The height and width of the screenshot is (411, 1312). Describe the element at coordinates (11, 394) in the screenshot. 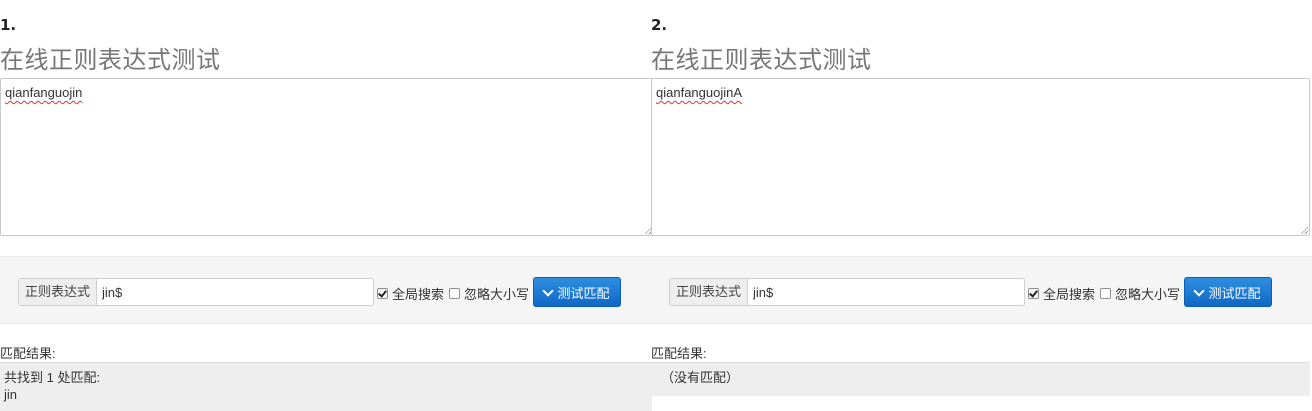

I see `result-match: jin` at that location.